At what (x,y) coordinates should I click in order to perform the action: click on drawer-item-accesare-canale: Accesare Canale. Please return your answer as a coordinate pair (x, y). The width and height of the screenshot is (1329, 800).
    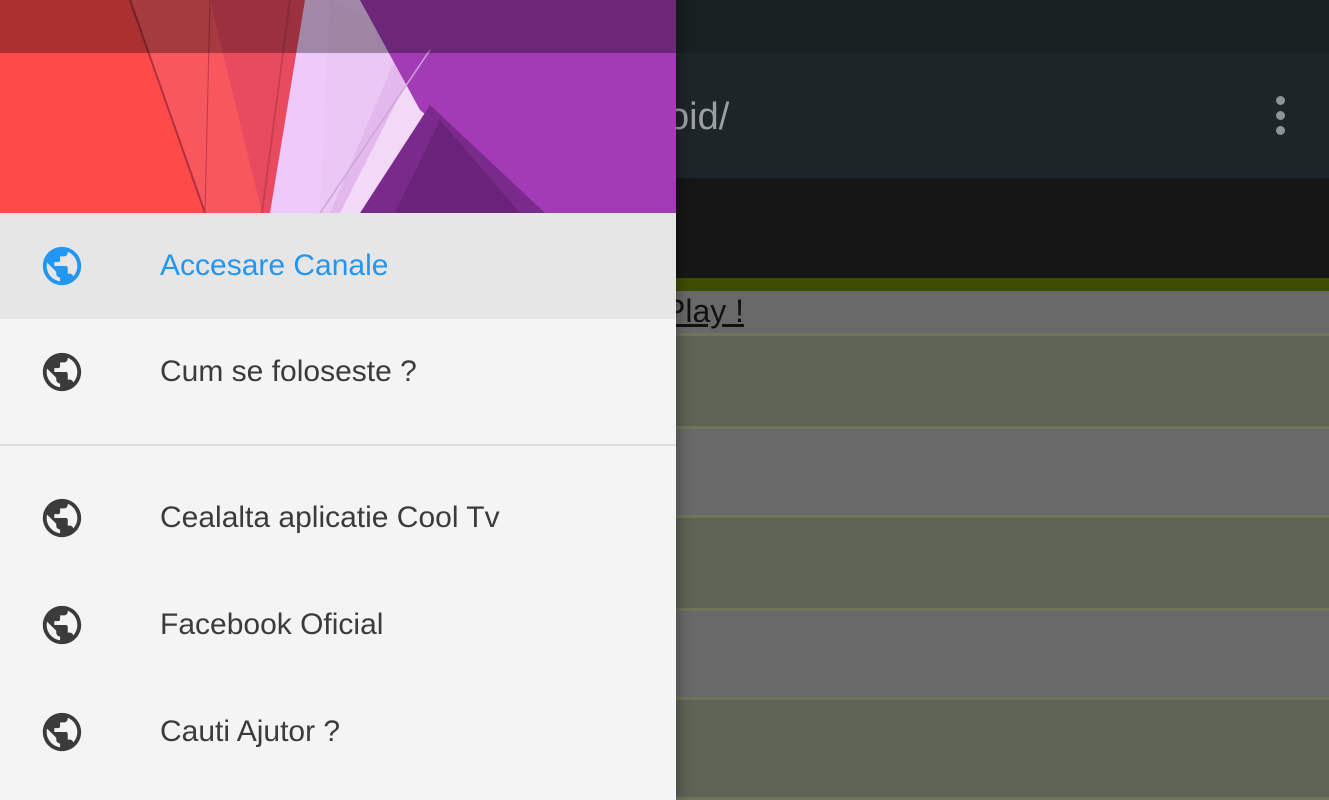
    Looking at the image, I should click on (338, 266).